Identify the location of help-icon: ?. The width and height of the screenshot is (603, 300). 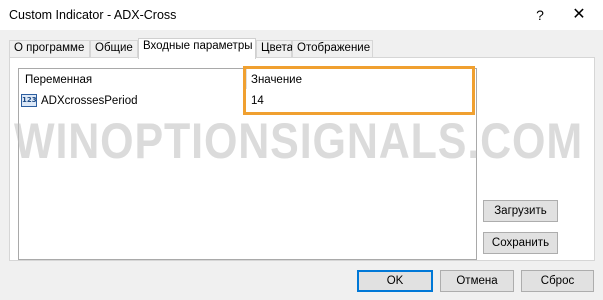
(540, 15).